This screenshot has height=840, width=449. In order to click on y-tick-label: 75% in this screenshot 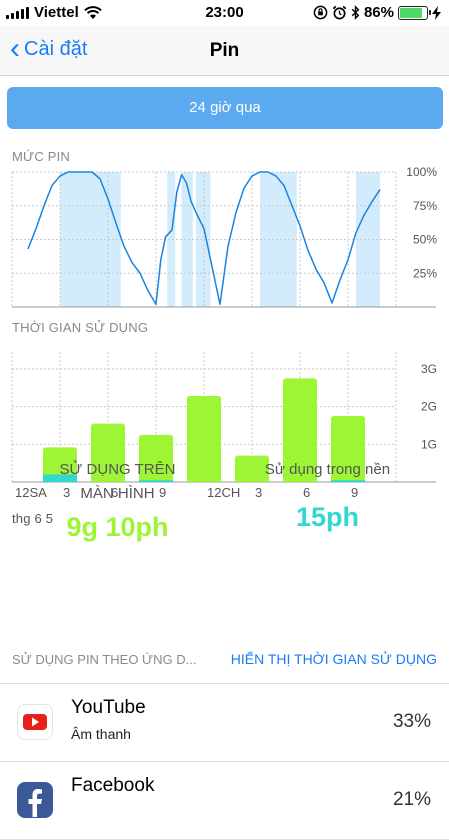, I will do `click(425, 206)`.